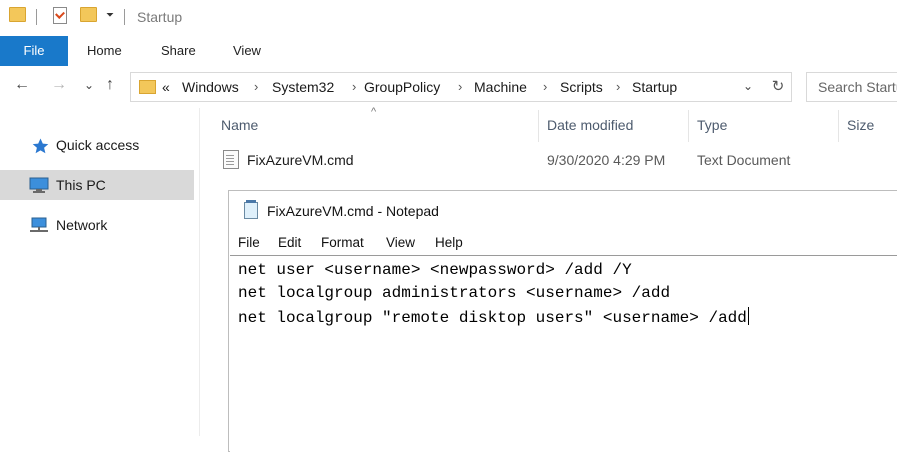 The height and width of the screenshot is (452, 897). I want to click on breadcrumb-system32: System32, so click(303, 87).